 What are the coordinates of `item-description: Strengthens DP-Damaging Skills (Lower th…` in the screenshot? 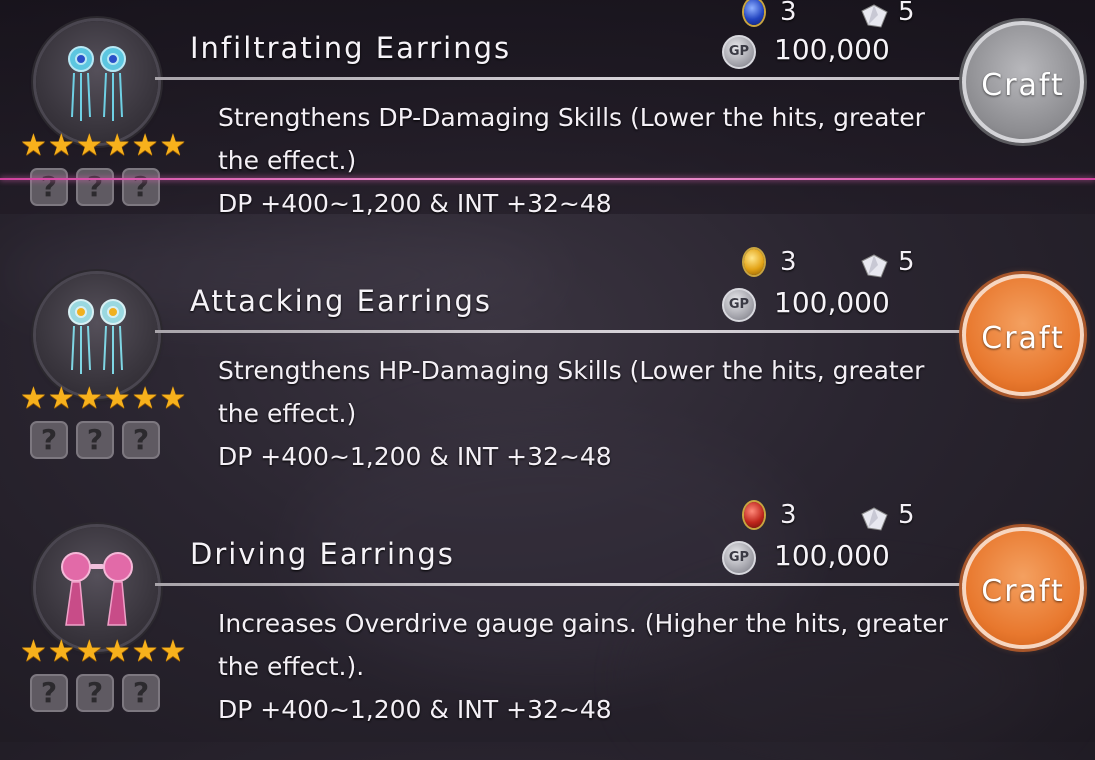 It's located at (571, 160).